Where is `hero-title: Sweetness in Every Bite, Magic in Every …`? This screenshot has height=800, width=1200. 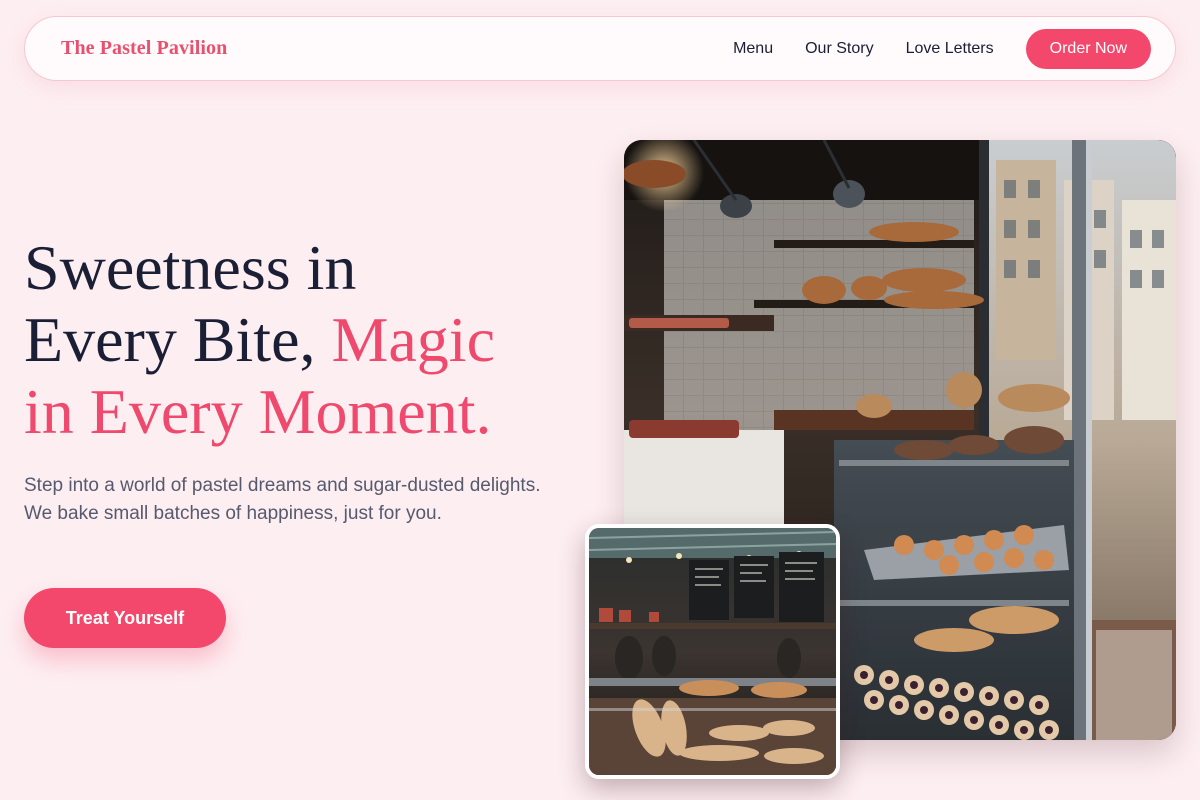
hero-title: Sweetness in Every Bite, Magic in Every … is located at coordinates (304, 340).